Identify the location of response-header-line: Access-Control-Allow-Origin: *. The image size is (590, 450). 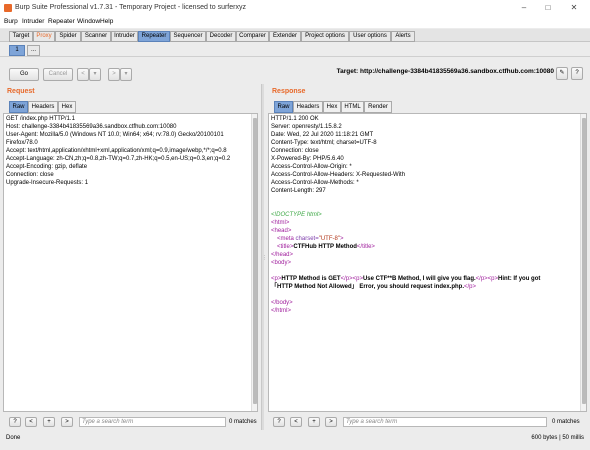
(311, 167).